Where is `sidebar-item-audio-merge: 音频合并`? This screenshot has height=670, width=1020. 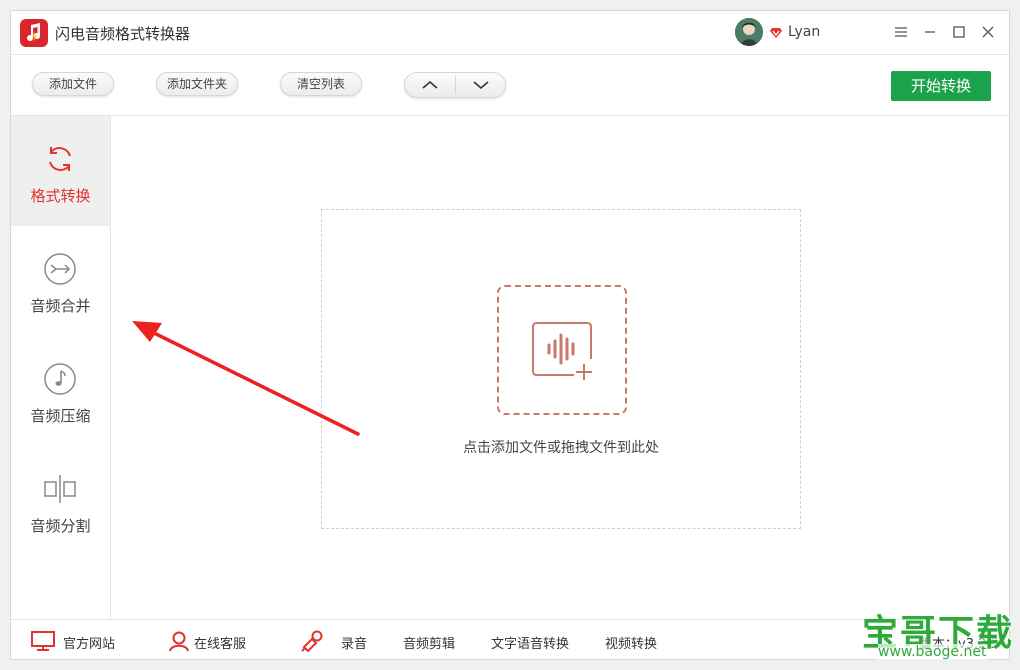 sidebar-item-audio-merge: 音频合并 is located at coordinates (60, 281).